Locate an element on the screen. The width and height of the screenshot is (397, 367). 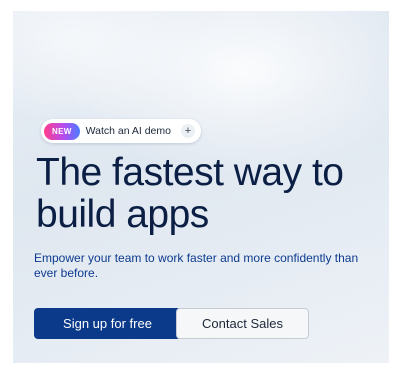
ai-demo-announcement: NEW Watch an AI demo + is located at coordinates (121, 131).